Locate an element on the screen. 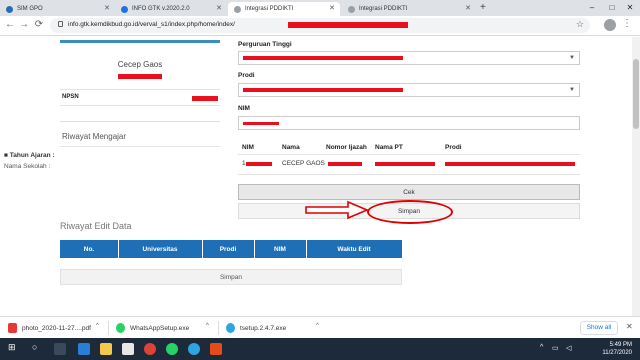  nim-label: NIM is located at coordinates (244, 108).